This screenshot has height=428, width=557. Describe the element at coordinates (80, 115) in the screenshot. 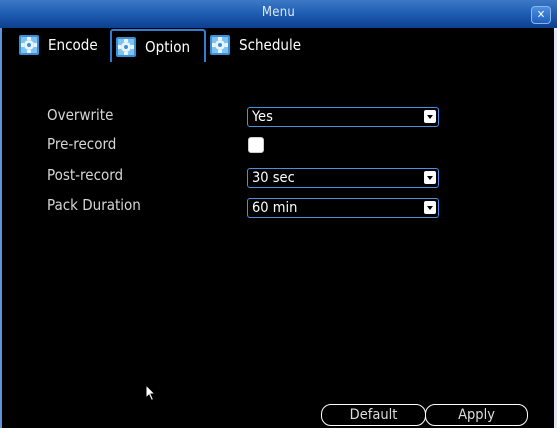

I see `overwrite-label: Overwrite` at that location.